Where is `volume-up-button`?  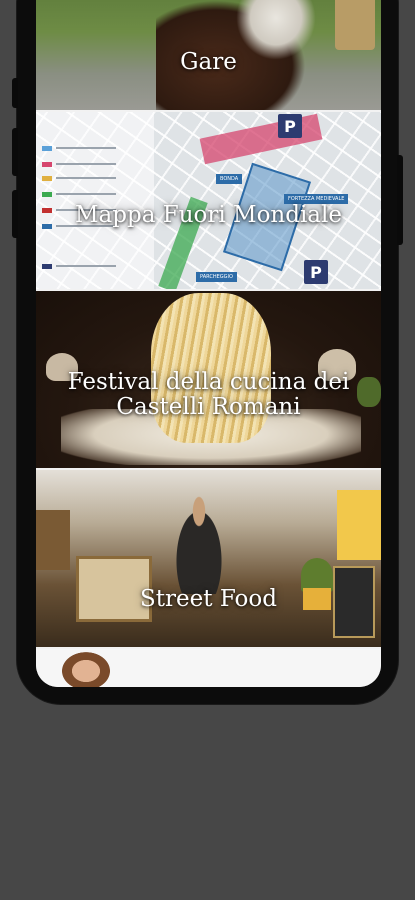 volume-up-button is located at coordinates (15, 152).